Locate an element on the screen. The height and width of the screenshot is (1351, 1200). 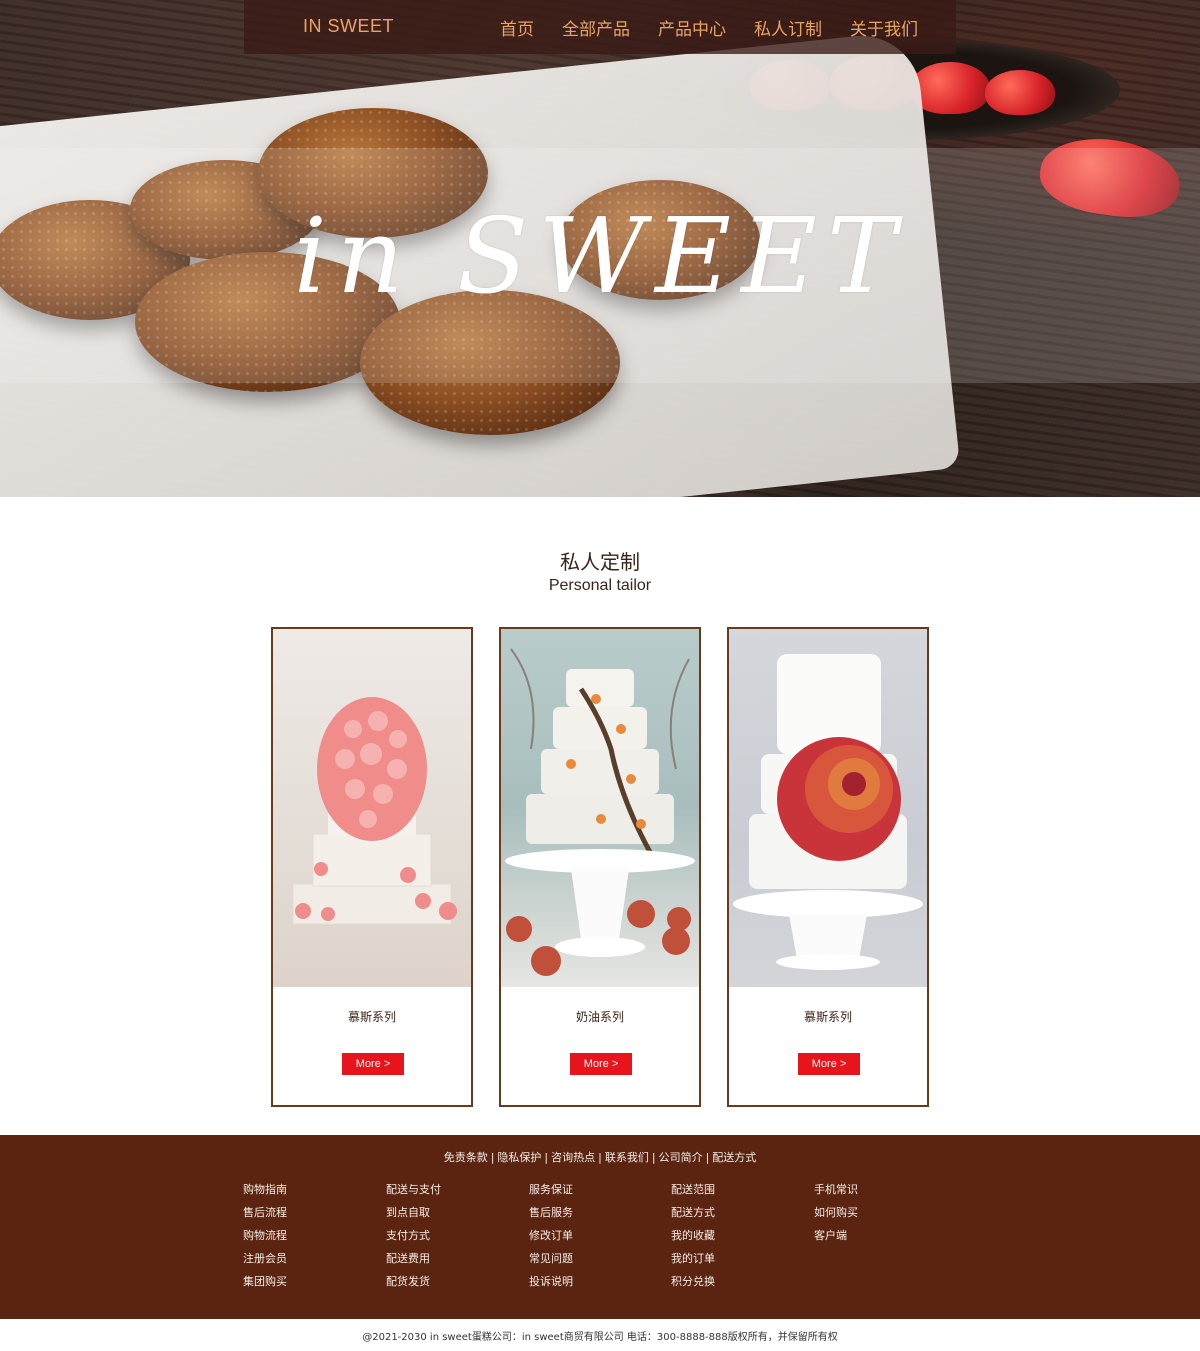
footer-column: 购物指南 售后流程 购物流程 注册会员 集团购买 is located at coordinates (303, 1240).